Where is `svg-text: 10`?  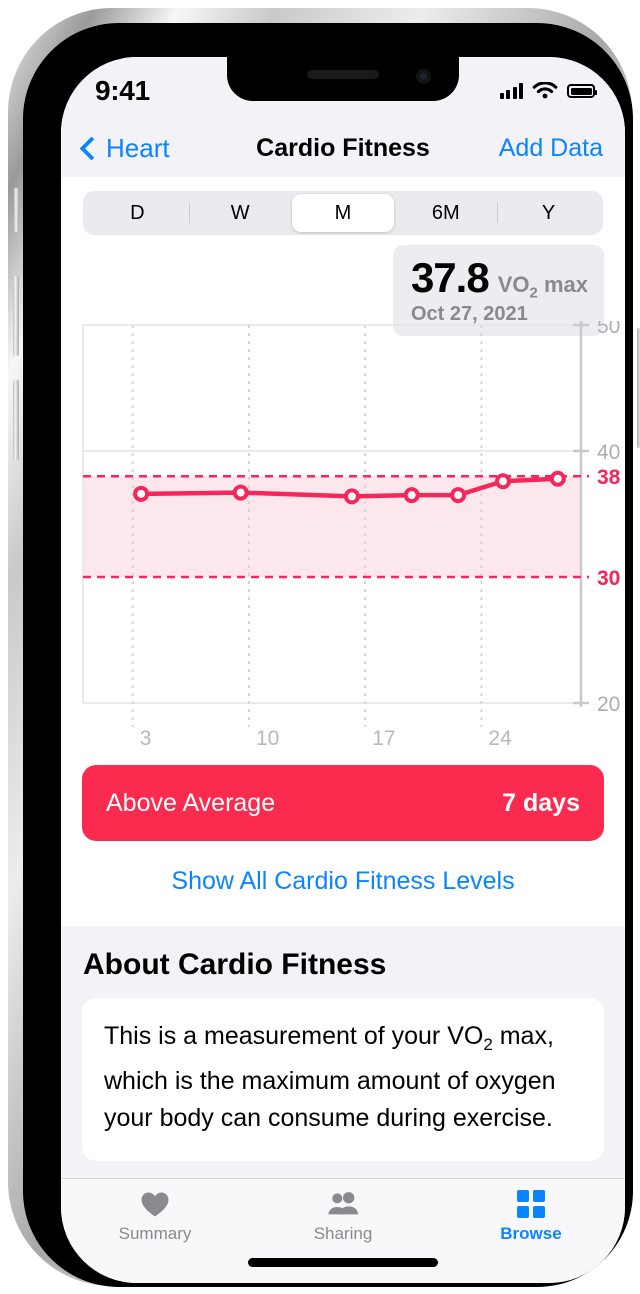 svg-text: 10 is located at coordinates (267, 738).